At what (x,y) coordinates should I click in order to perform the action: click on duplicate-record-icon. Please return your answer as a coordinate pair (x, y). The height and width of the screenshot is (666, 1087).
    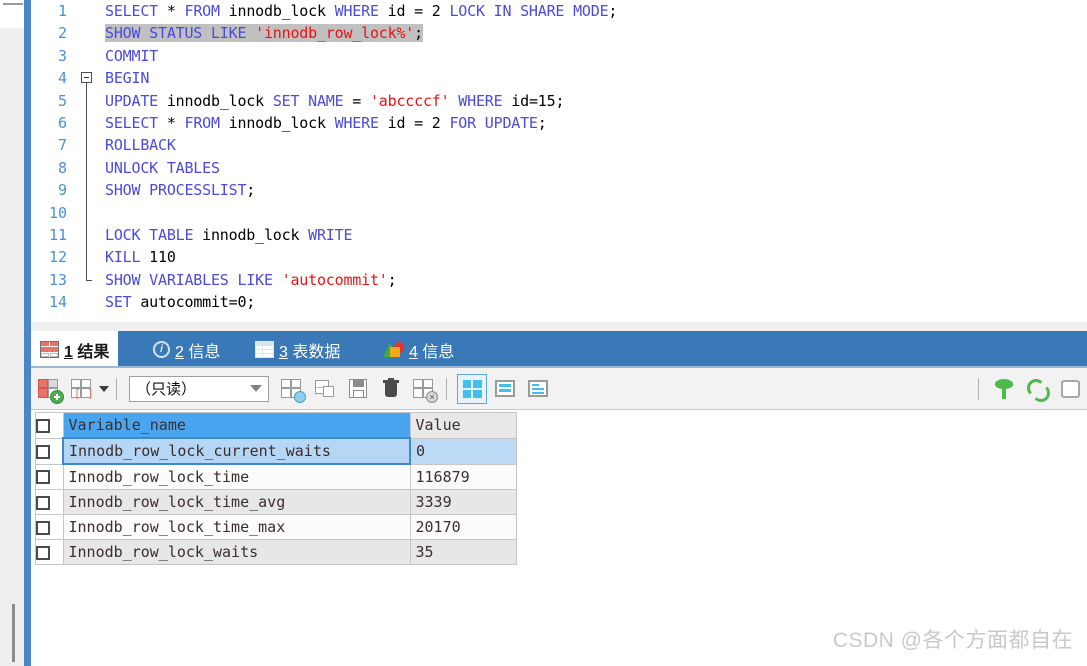
    Looking at the image, I should click on (324, 388).